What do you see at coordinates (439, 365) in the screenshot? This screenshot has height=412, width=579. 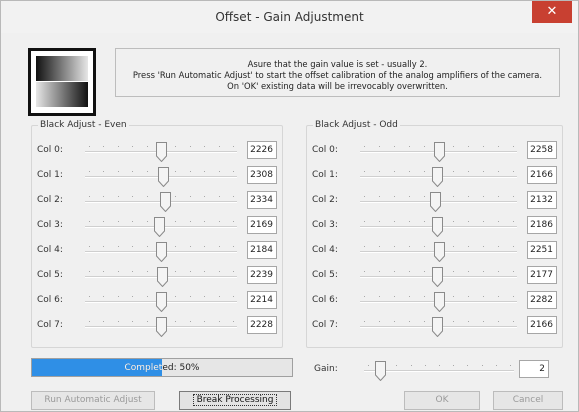 I see `slider-ticks` at bounding box center [439, 365].